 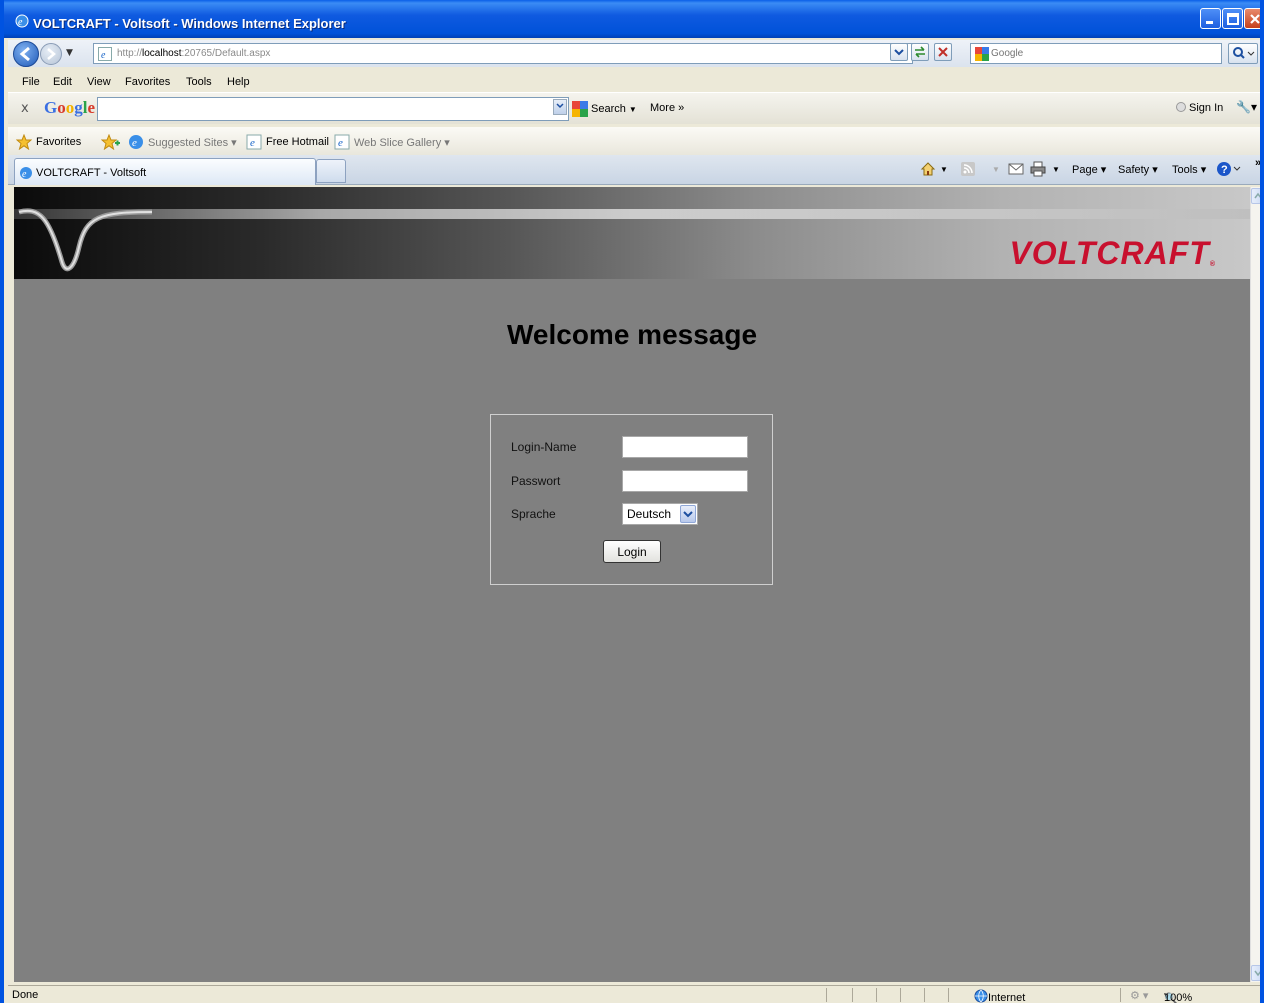 I want to click on menu-favorites: Favorites, so click(x=147, y=82).